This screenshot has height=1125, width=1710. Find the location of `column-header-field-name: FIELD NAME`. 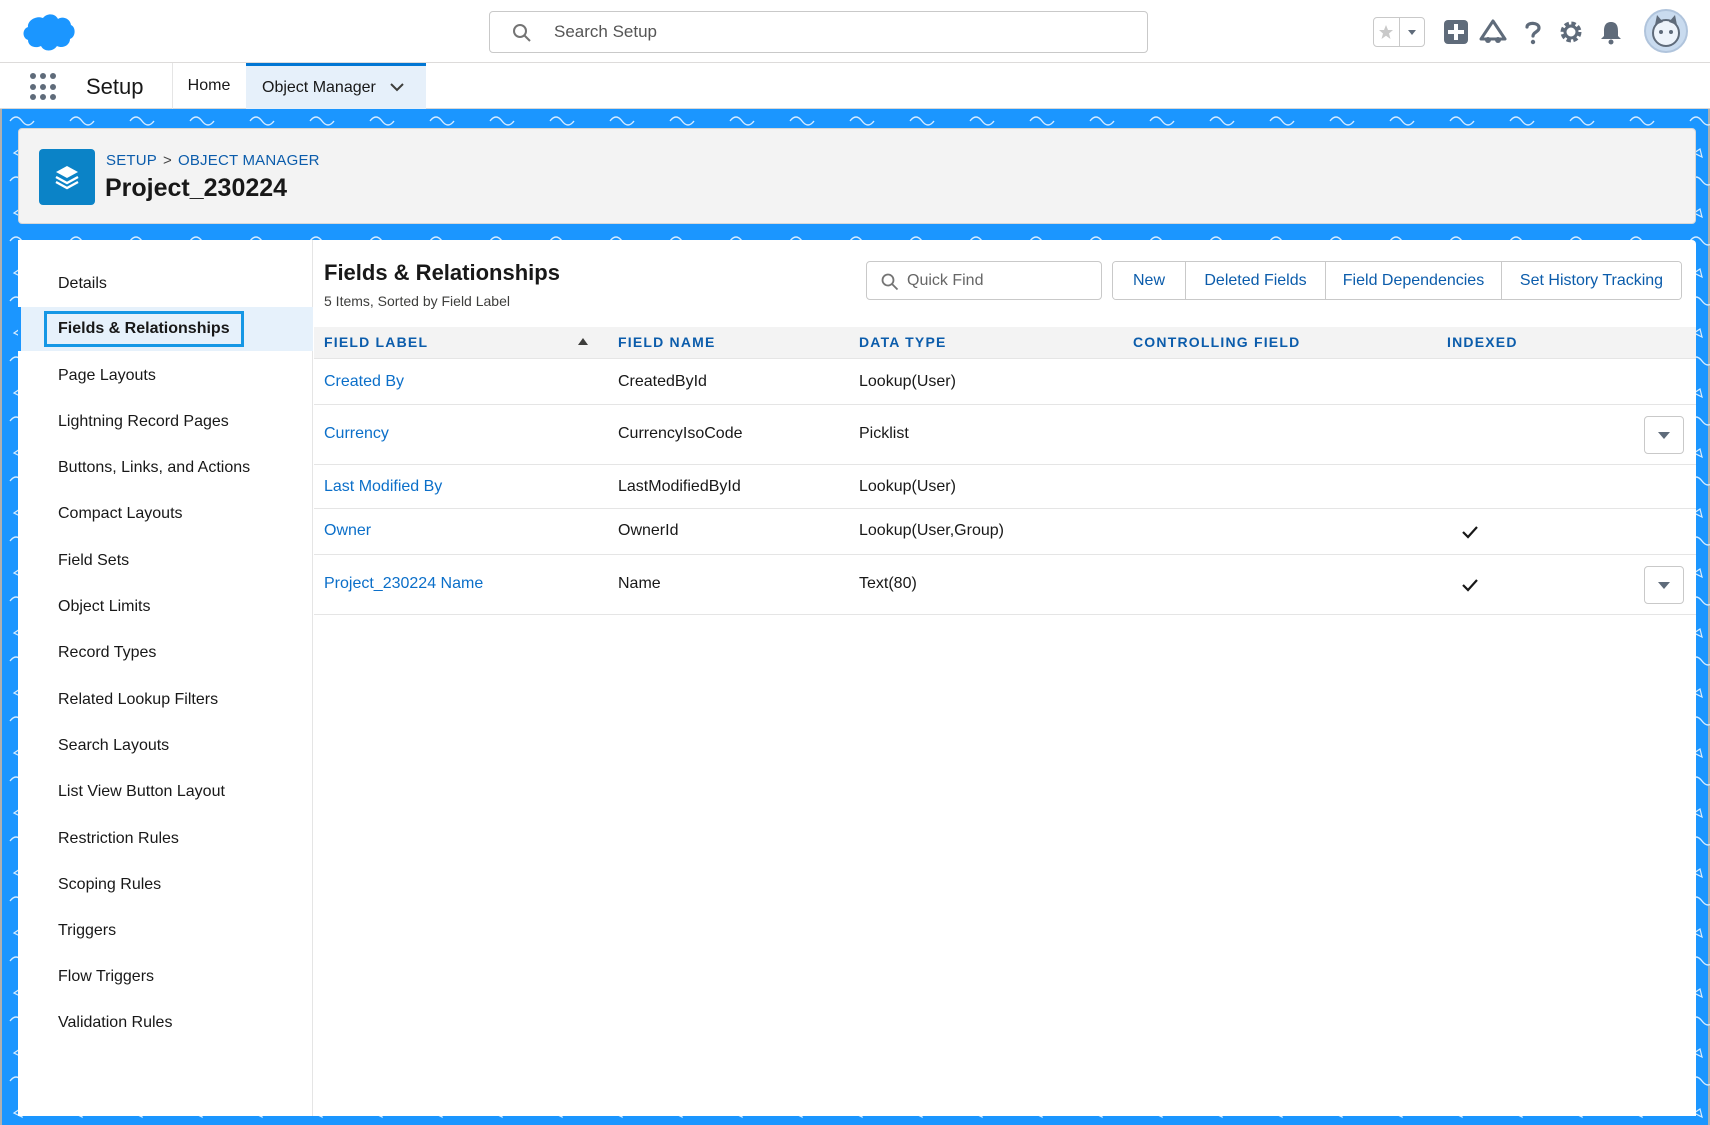

column-header-field-name: FIELD NAME is located at coordinates (667, 342).